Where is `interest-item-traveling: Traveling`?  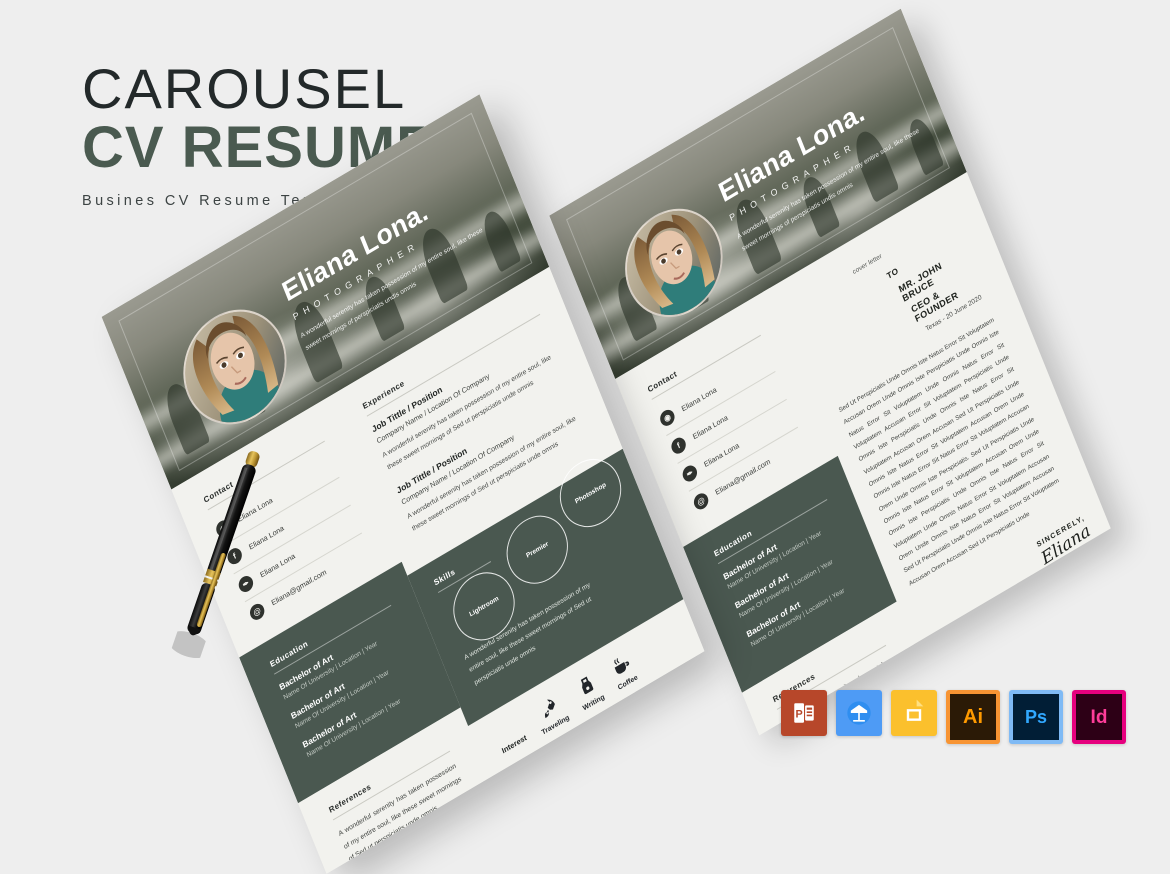
interest-item-traveling: Traveling is located at coordinates (551, 714).